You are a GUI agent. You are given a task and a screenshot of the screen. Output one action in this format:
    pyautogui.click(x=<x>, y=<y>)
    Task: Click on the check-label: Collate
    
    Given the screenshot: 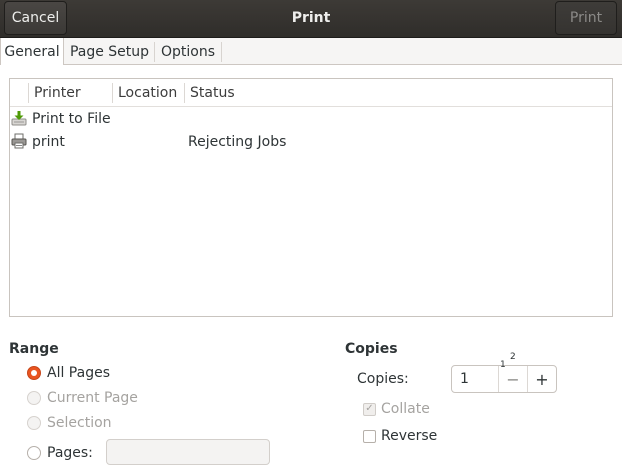 What is the action you would take?
    pyautogui.click(x=405, y=409)
    